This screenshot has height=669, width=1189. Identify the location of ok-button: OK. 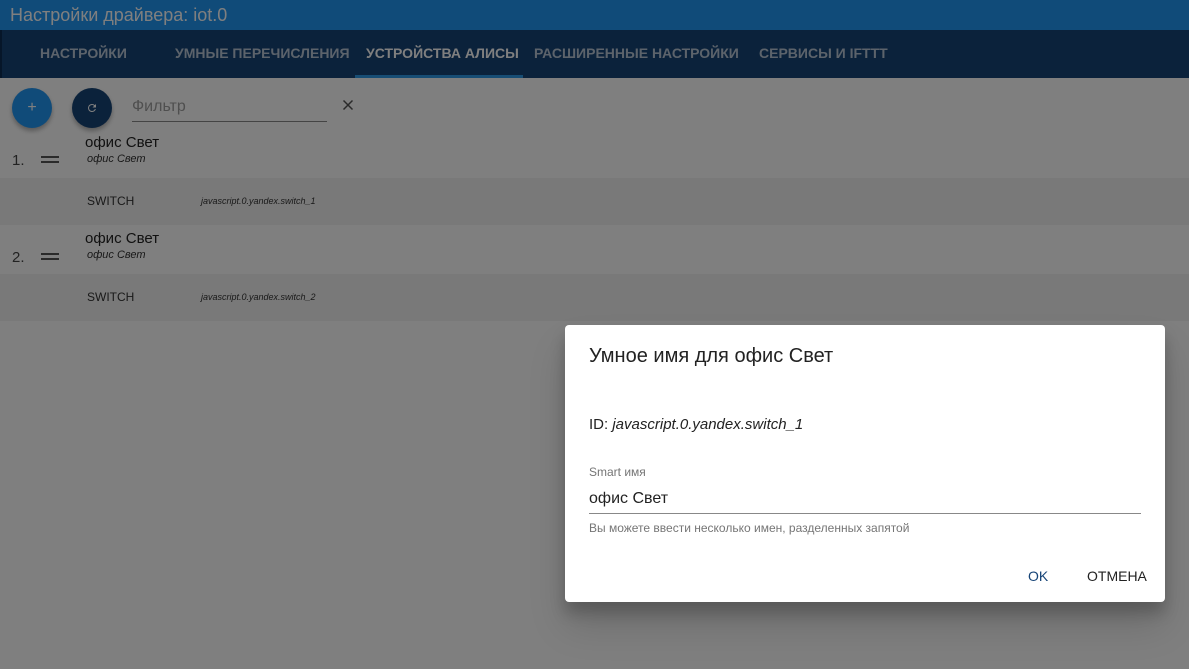
(1038, 576).